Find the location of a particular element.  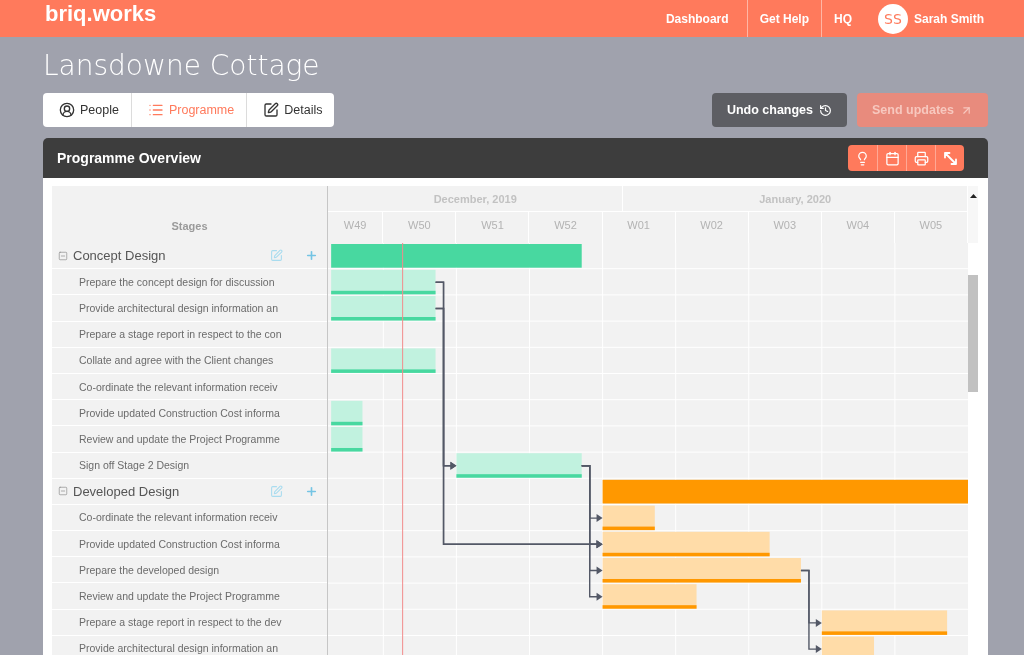

task-row: Sign off Stage 2 Design is located at coordinates (189, 465).